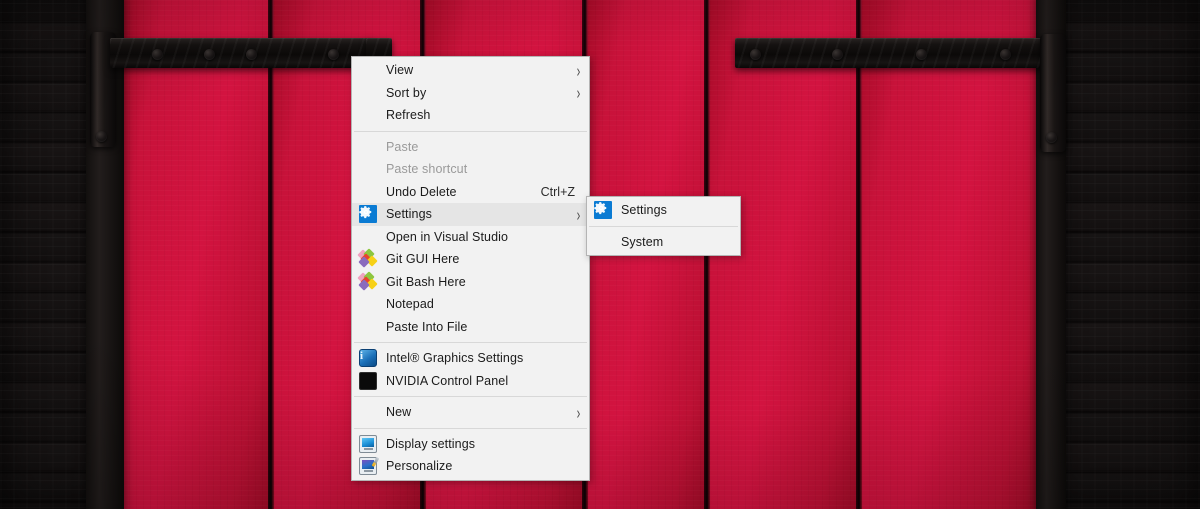 This screenshot has height=509, width=1200. What do you see at coordinates (399, 412) in the screenshot?
I see `menu-item-label: New` at bounding box center [399, 412].